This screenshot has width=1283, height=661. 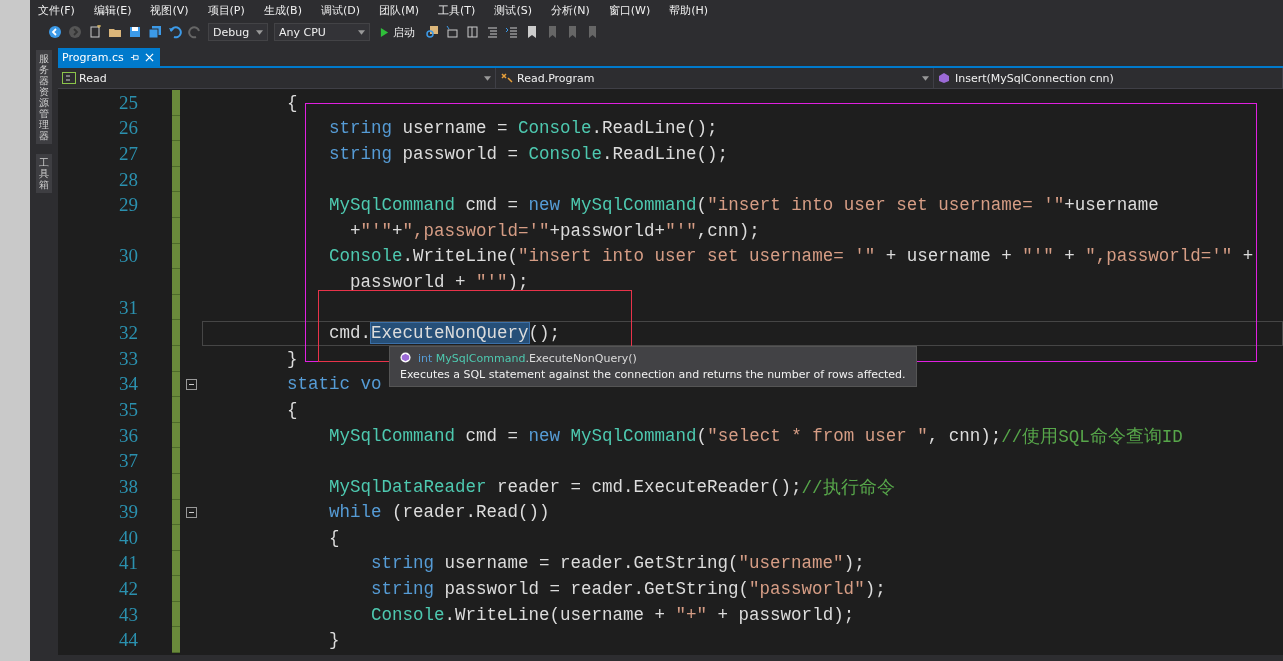 I want to click on close-icon, so click(x=149, y=57).